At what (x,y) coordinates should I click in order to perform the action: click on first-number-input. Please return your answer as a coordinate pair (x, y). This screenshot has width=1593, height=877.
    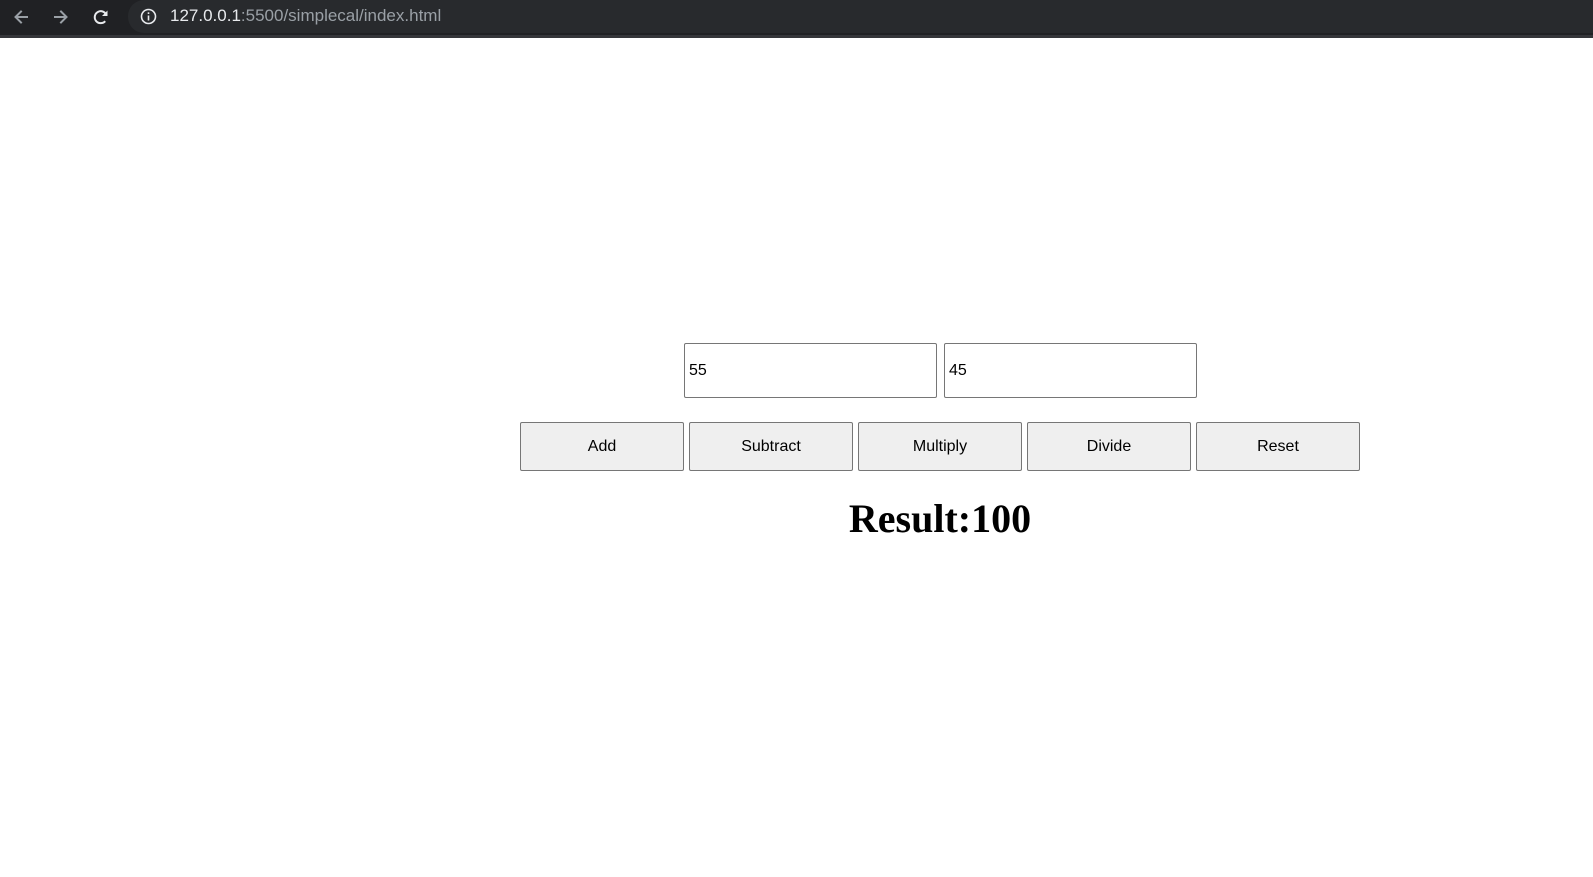
    Looking at the image, I should click on (810, 370).